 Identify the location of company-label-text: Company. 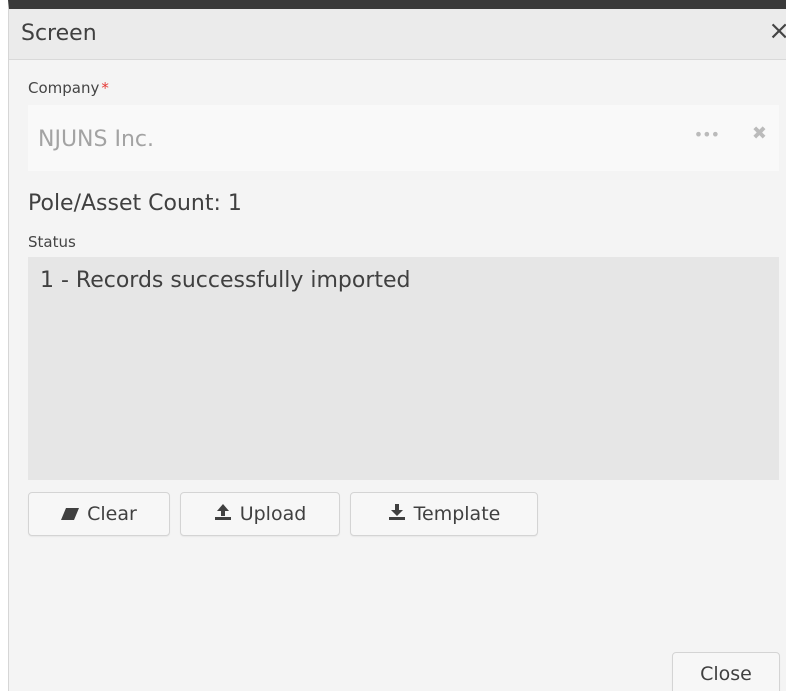
(64, 88).